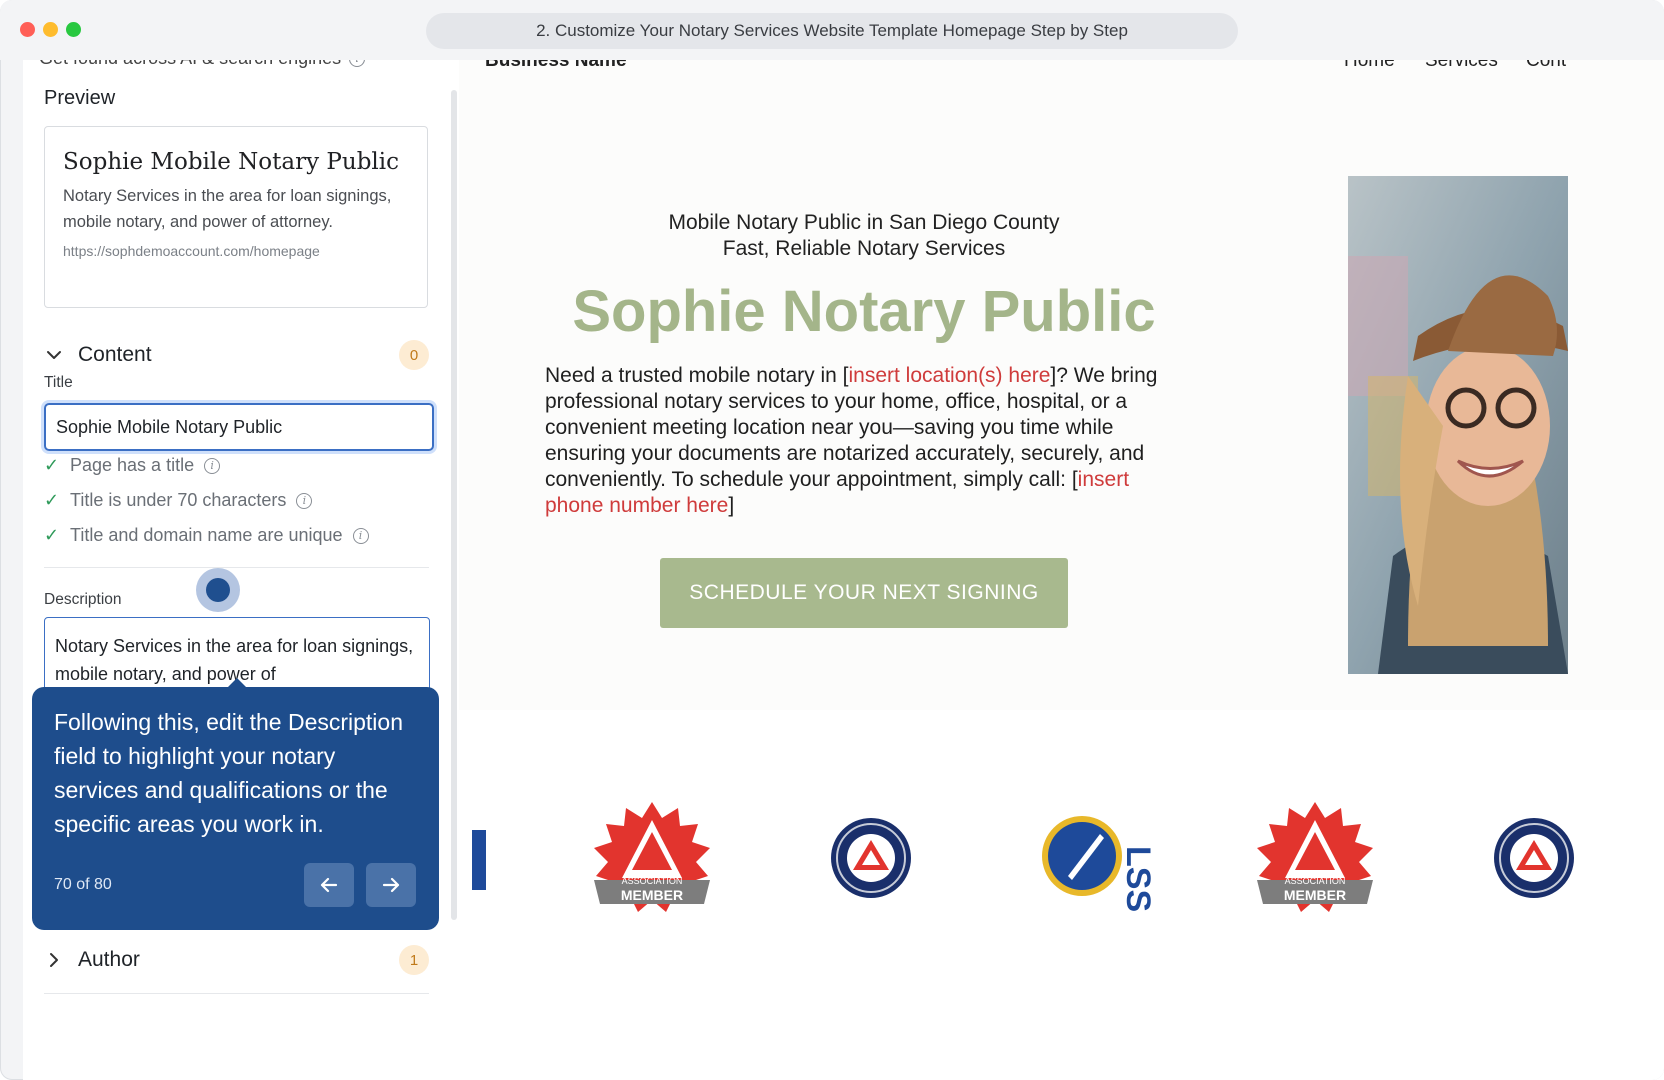 The width and height of the screenshot is (1664, 1080). I want to click on nav-contact: Cont, so click(1546, 66).